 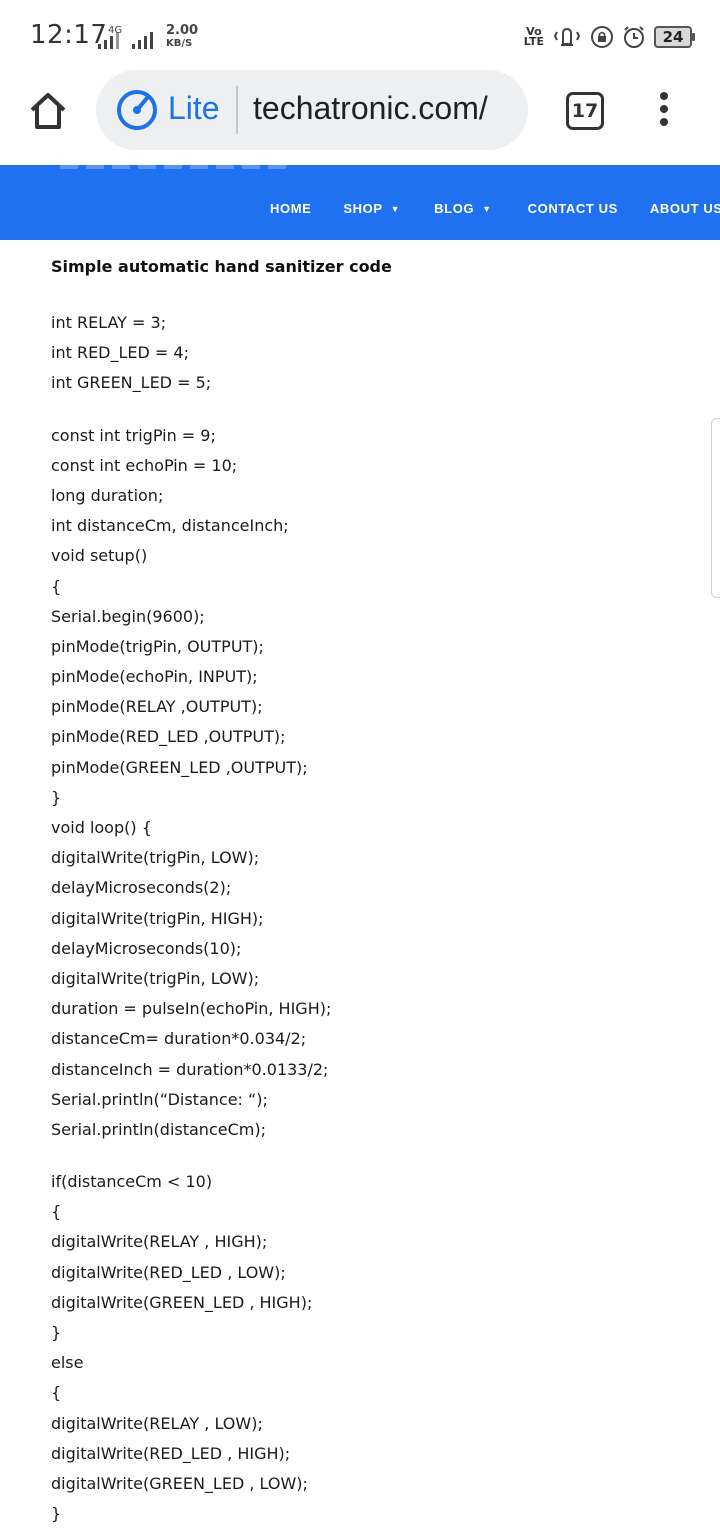 What do you see at coordinates (170, 526) in the screenshot?
I see `code-line: int distanceCm, distanceInch;` at bounding box center [170, 526].